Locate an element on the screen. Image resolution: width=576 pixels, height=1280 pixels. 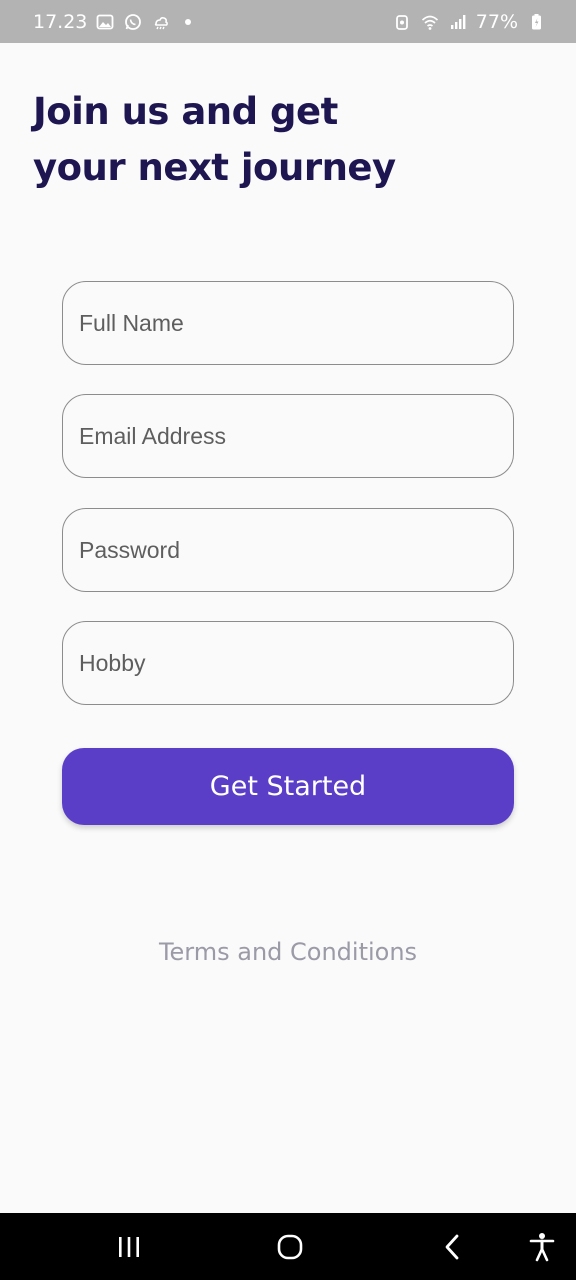
full-name-input is located at coordinates (288, 323).